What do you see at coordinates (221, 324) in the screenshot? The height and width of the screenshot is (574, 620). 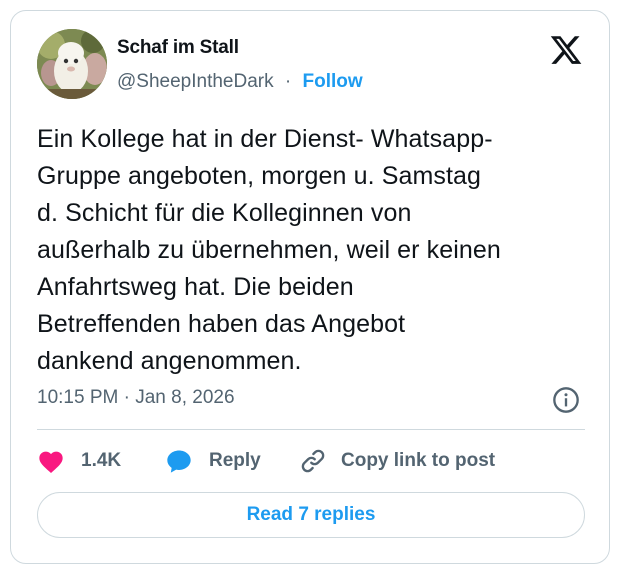 I see `tweet-text-line: Betreffenden haben das Angebot` at bounding box center [221, 324].